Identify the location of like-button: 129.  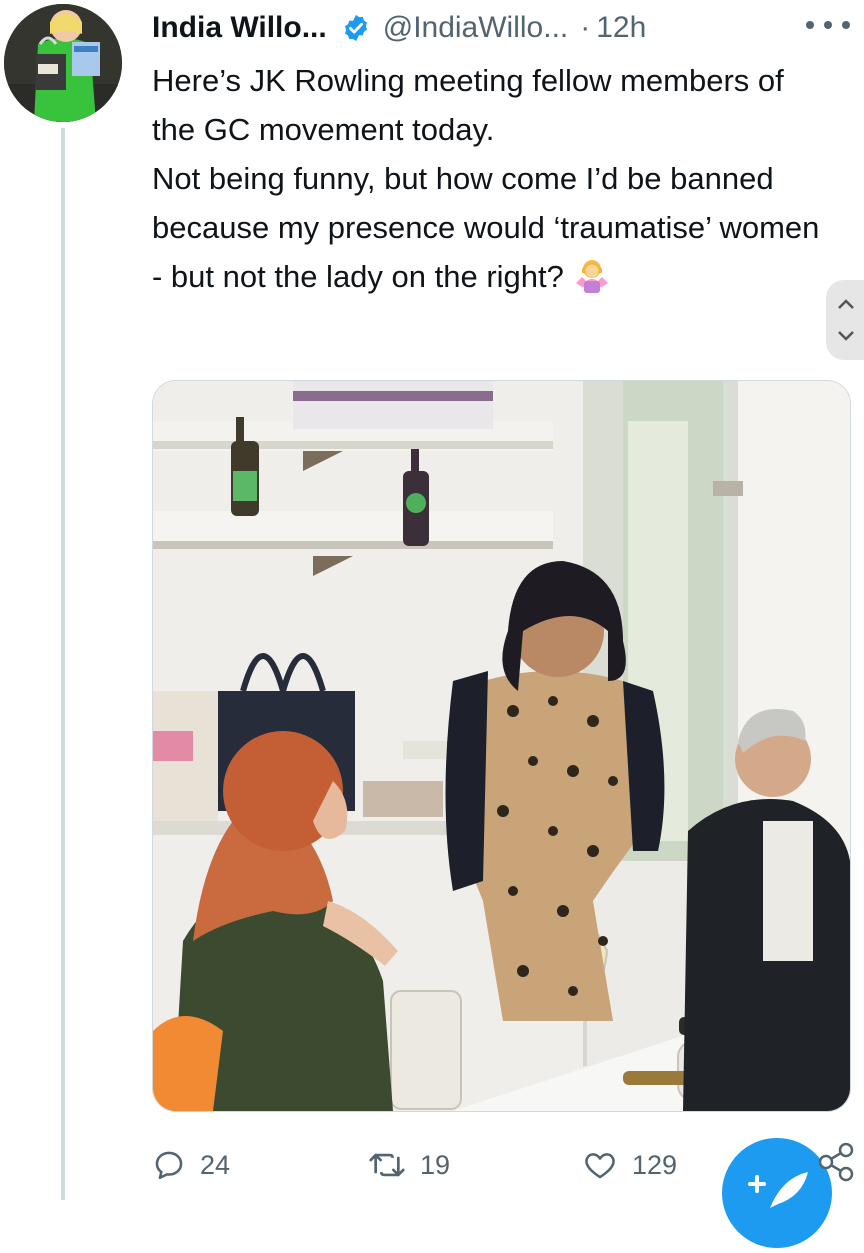
(629, 1165).